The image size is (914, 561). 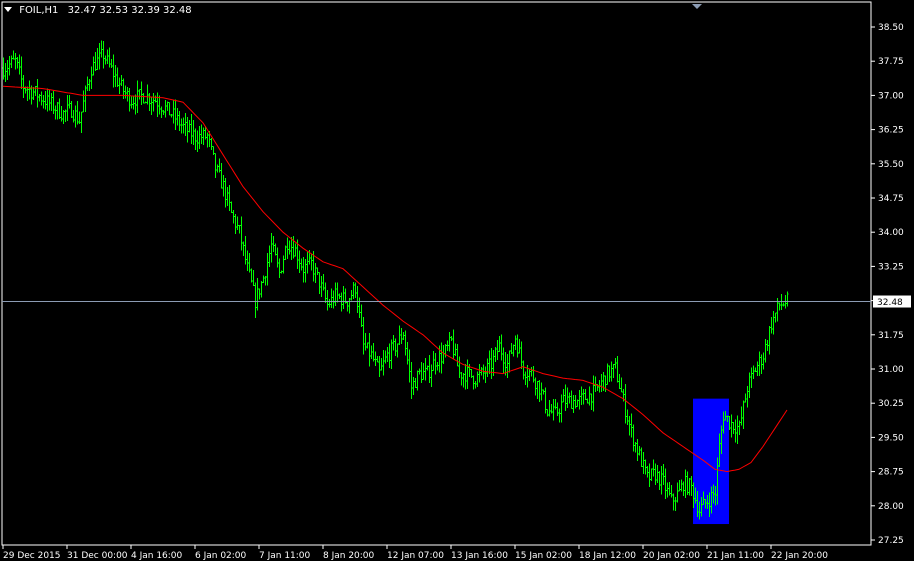 What do you see at coordinates (97, 556) in the screenshot?
I see `x-tick-label: 31 Dec 00:00` at bounding box center [97, 556].